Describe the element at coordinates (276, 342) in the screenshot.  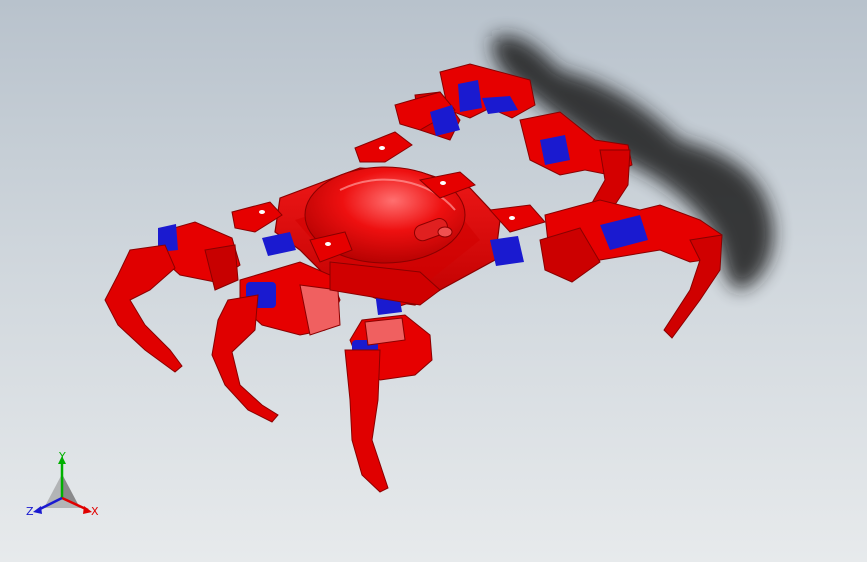
I see `middle-left-leg` at that location.